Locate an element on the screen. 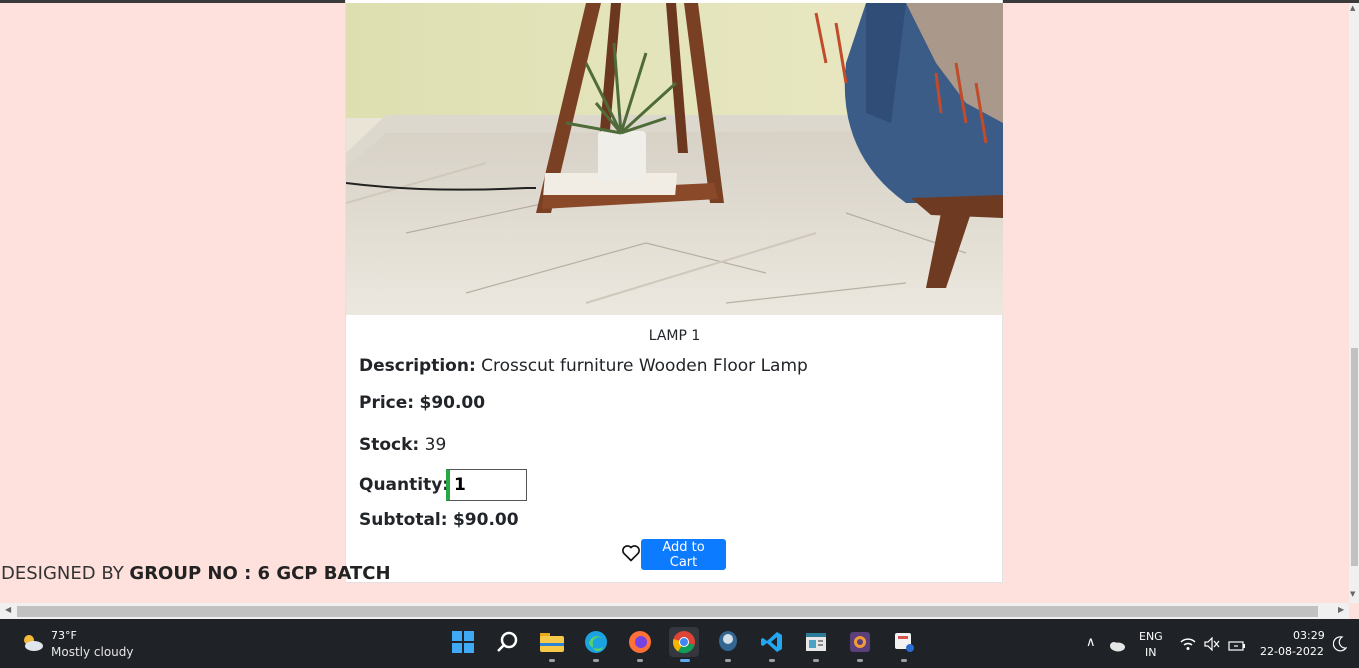 Image resolution: width=1359 pixels, height=668 pixels. firefox-running-indicator is located at coordinates (640, 660).